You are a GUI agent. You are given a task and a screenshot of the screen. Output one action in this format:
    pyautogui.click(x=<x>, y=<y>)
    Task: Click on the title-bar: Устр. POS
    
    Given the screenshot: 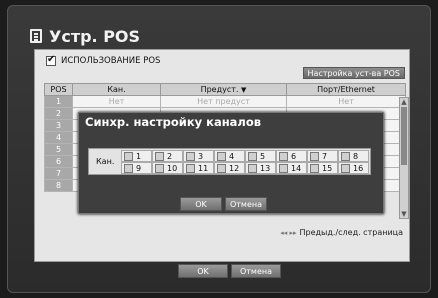 What is the action you would take?
    pyautogui.click(x=85, y=36)
    